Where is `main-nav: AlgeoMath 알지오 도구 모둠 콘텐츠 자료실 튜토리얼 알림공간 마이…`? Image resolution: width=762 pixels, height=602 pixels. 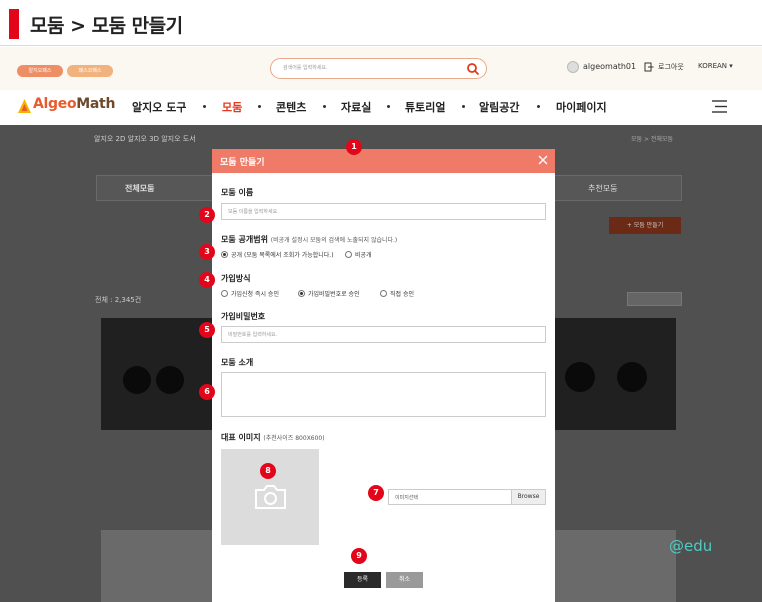
main-nav: AlgeoMath 알지오 도구 모둠 콘텐츠 자료실 튜토리얼 알림공간 마이… is located at coordinates (381, 107).